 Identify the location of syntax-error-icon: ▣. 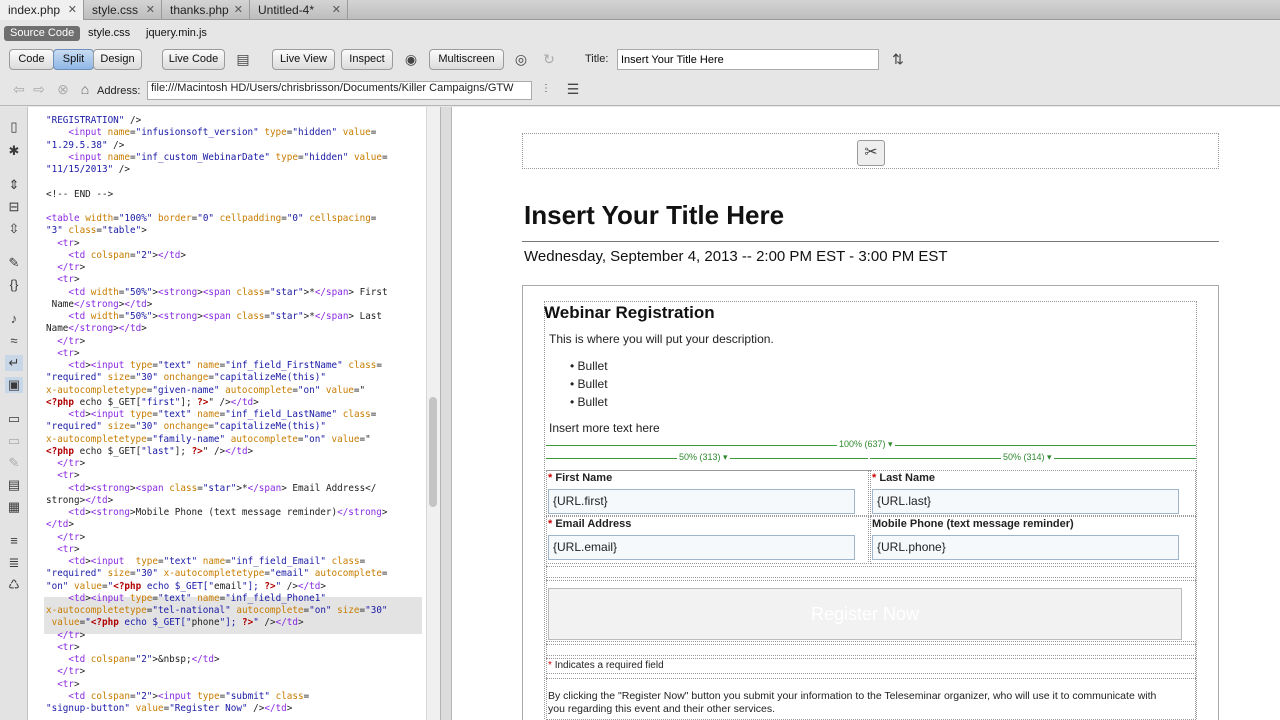
(14, 385).